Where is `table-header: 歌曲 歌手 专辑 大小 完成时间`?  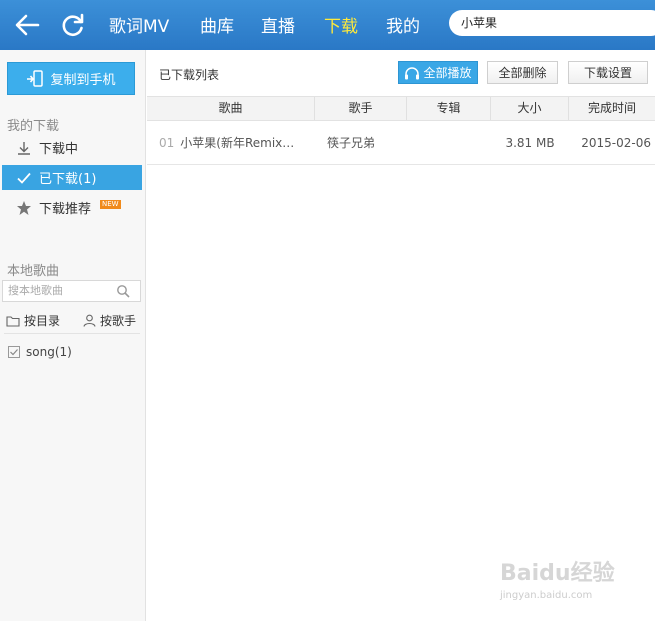 table-header: 歌曲 歌手 专辑 大小 完成时间 is located at coordinates (401, 108).